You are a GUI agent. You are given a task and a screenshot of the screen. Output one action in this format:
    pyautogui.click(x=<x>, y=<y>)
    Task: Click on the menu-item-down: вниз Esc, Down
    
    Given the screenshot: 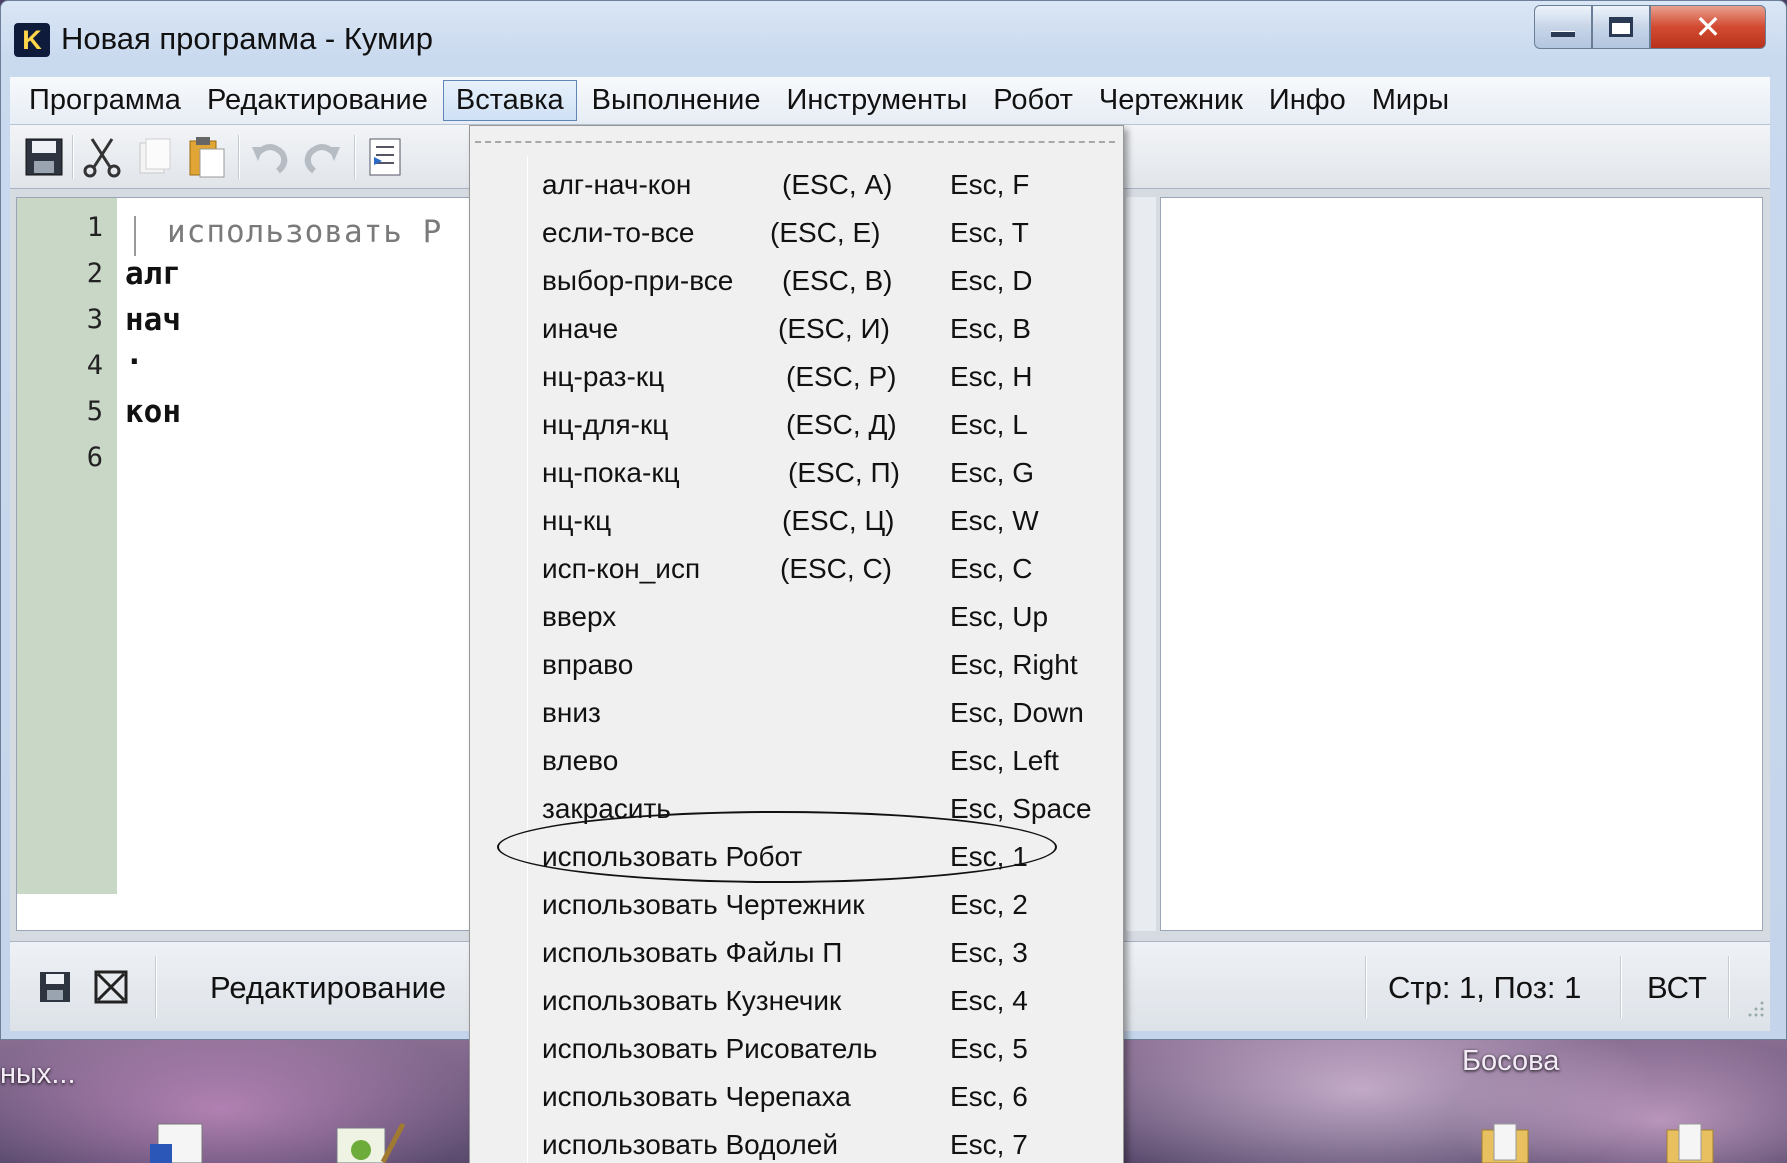 What is the action you would take?
    pyautogui.click(x=796, y=714)
    